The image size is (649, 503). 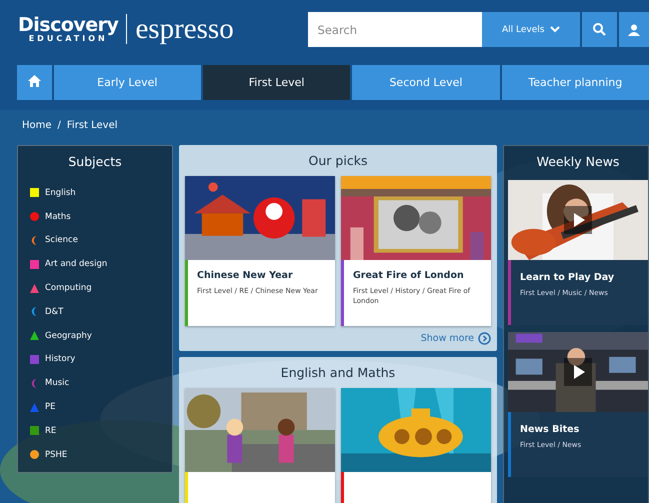 I want to click on breadcrumb-link: Home, so click(x=37, y=130).